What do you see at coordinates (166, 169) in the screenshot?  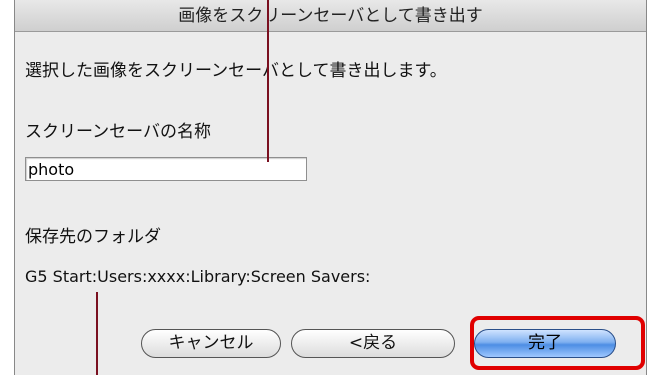 I see `screensaver-name-input` at bounding box center [166, 169].